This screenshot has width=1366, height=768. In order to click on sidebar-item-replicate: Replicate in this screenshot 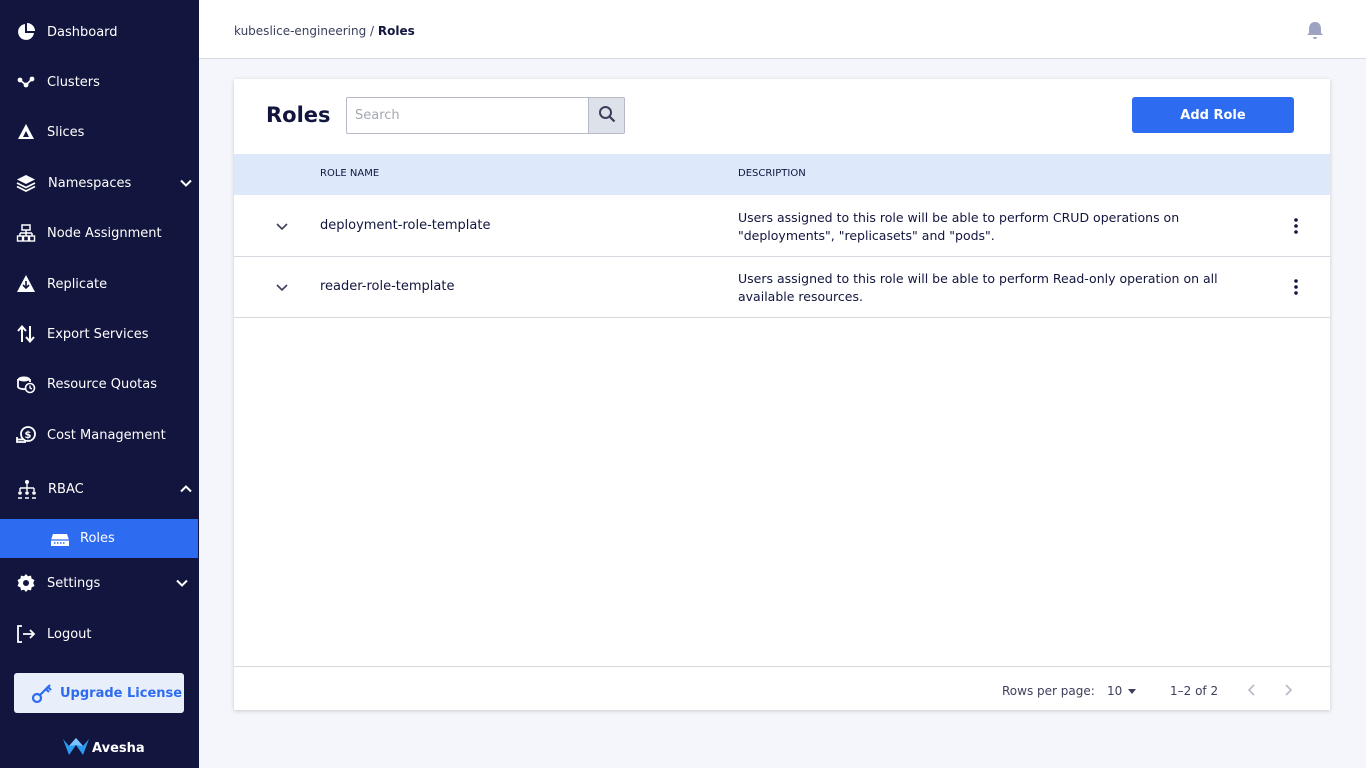, I will do `click(99, 284)`.